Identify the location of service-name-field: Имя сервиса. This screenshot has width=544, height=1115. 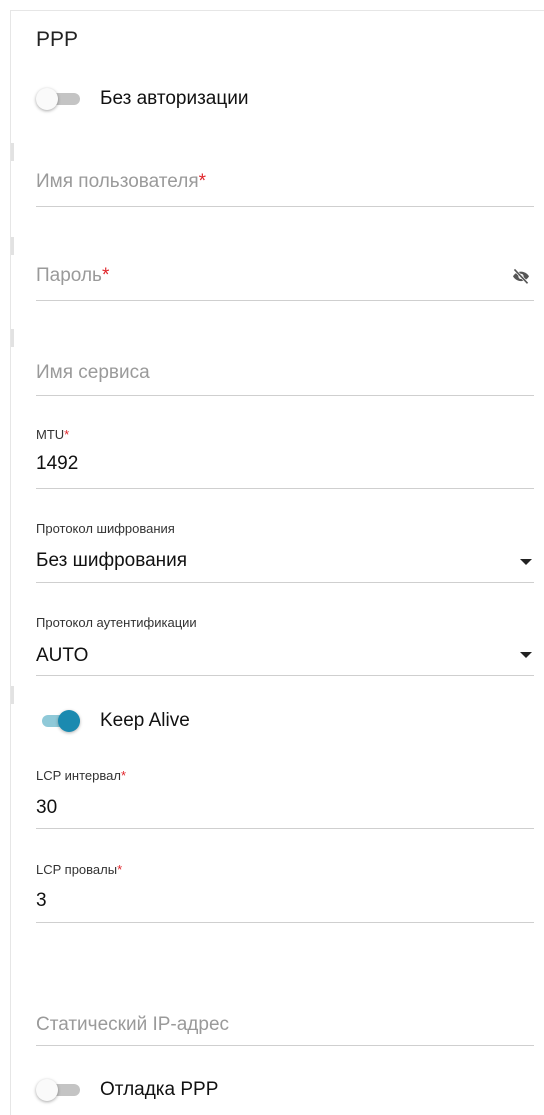
(285, 375).